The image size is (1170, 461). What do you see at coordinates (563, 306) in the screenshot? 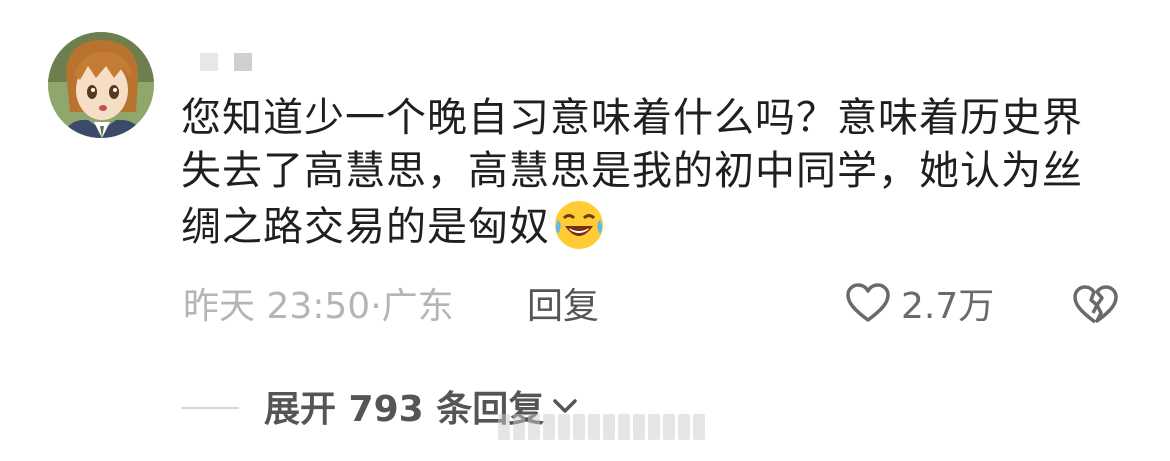
I see `reply-label: 回复` at bounding box center [563, 306].